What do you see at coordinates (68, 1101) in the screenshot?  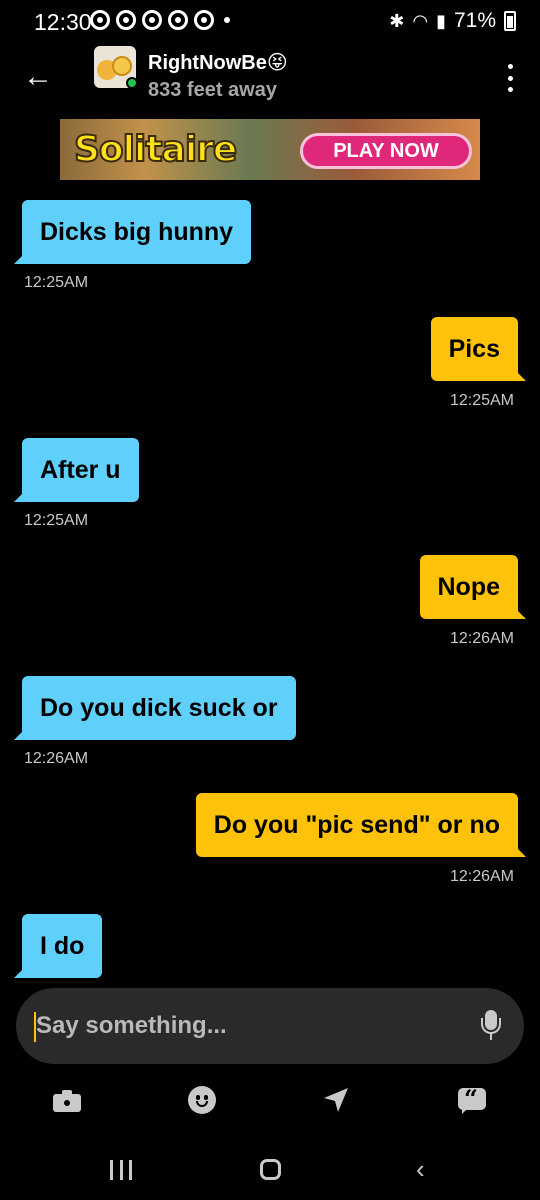 I see `camera-icon` at bounding box center [68, 1101].